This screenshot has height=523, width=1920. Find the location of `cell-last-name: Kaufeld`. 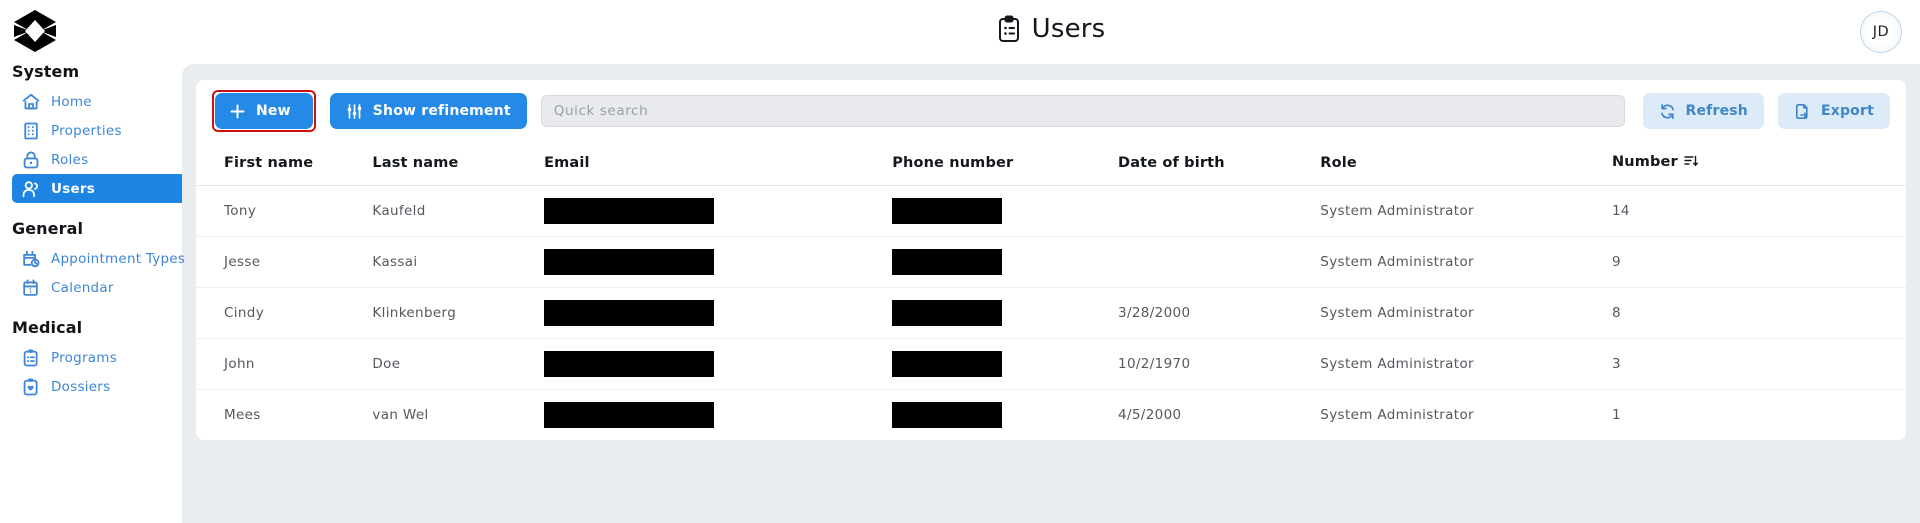

cell-last-name: Kaufeld is located at coordinates (458, 211).